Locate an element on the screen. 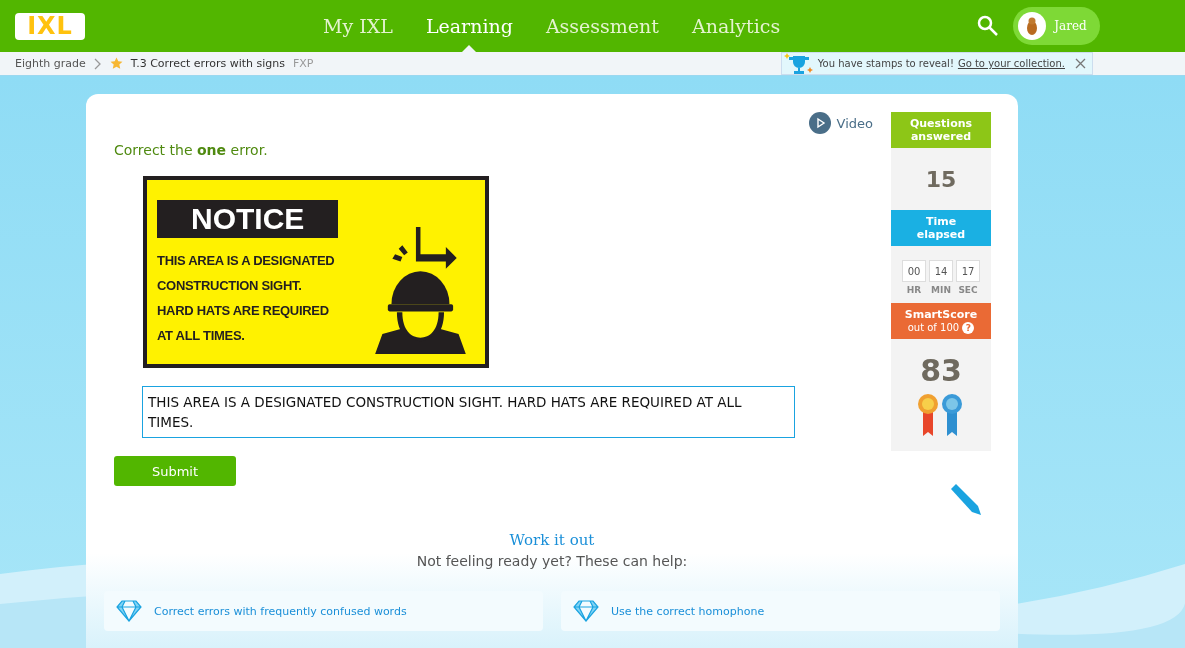 This screenshot has height=648, width=1185. question-prompt: Correct the one error. is located at coordinates (191, 150).